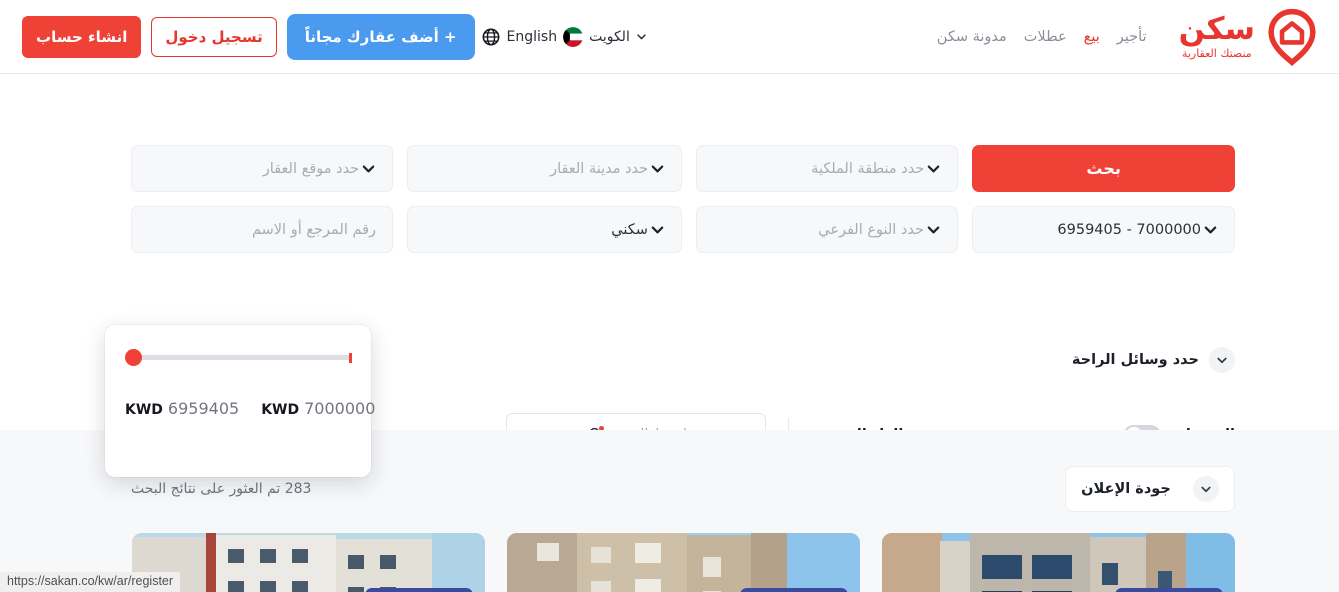 This screenshot has width=1339, height=592. What do you see at coordinates (82, 36) in the screenshot?
I see `register-button: انشاء حساب` at bounding box center [82, 36].